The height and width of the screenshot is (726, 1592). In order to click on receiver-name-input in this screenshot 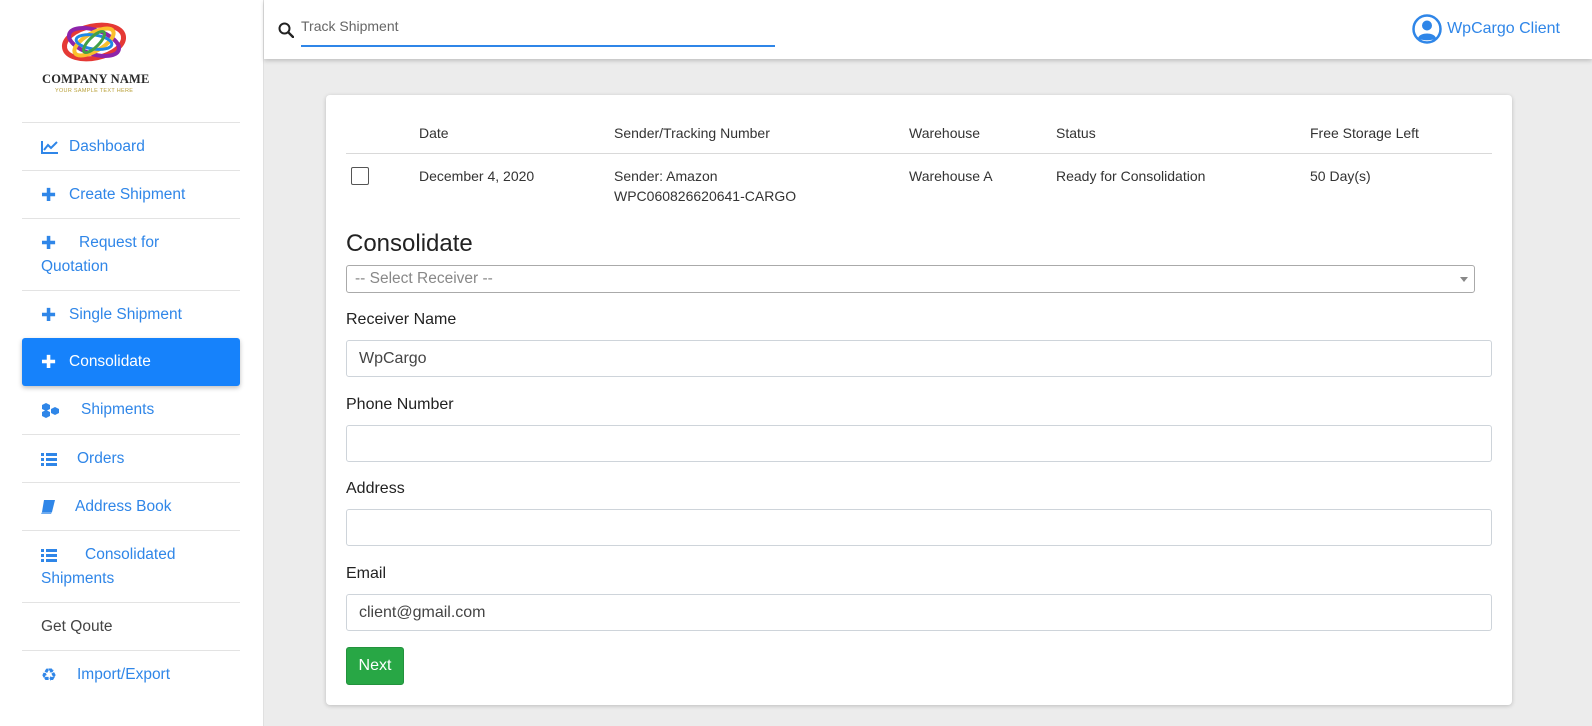, I will do `click(919, 358)`.